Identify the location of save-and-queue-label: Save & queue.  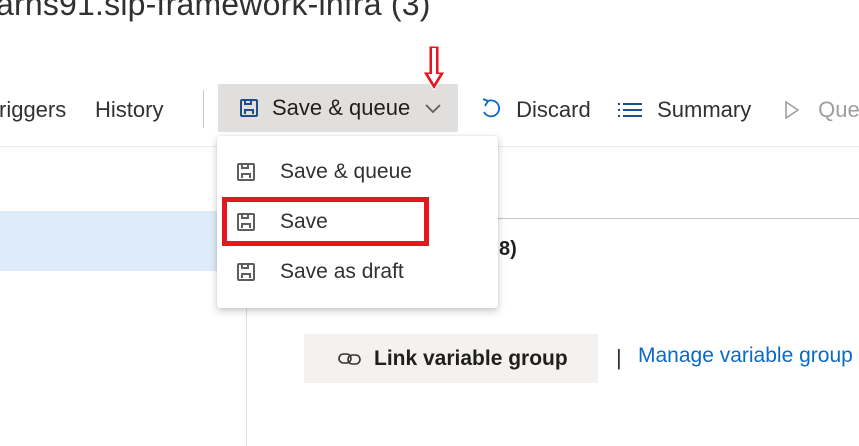
(341, 107).